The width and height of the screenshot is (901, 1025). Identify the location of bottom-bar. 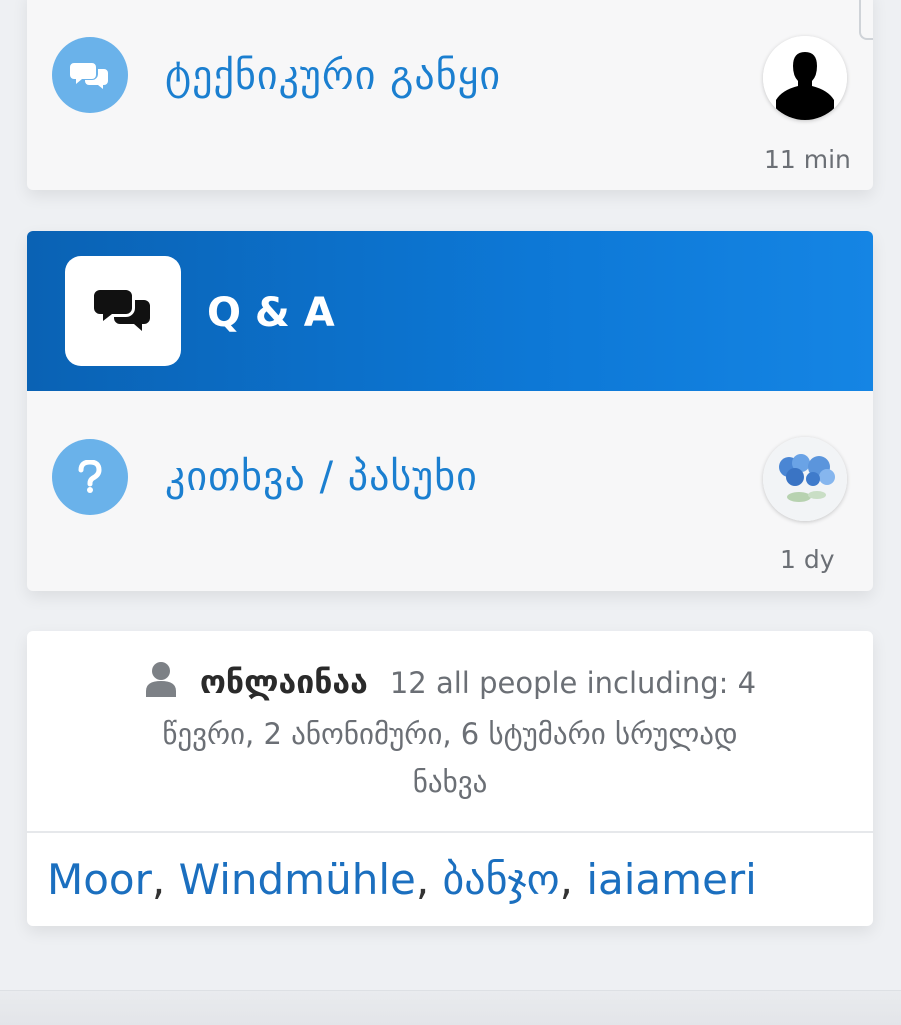
(450, 1007).